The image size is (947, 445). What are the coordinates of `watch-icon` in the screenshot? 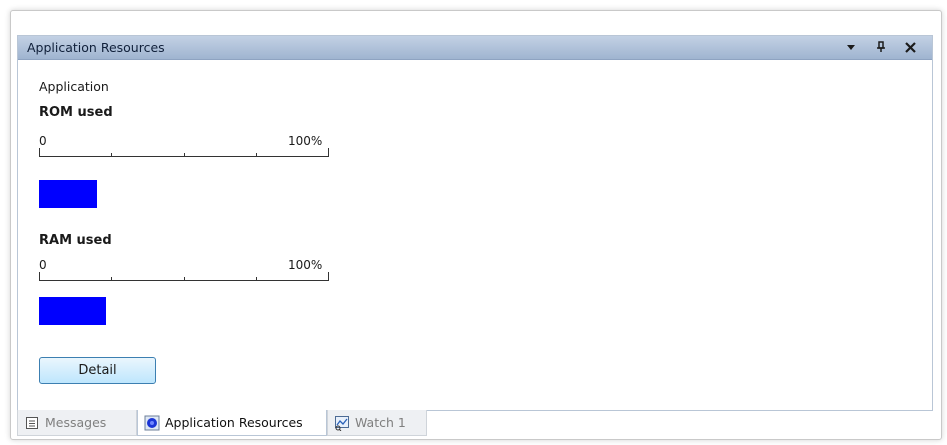 It's located at (342, 423).